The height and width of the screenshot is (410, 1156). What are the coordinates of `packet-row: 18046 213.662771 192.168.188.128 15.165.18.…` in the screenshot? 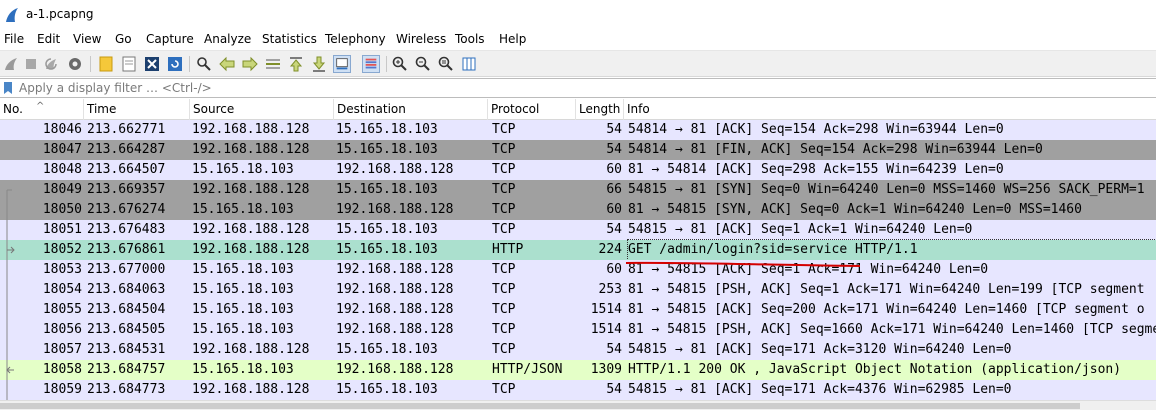 It's located at (578, 130).